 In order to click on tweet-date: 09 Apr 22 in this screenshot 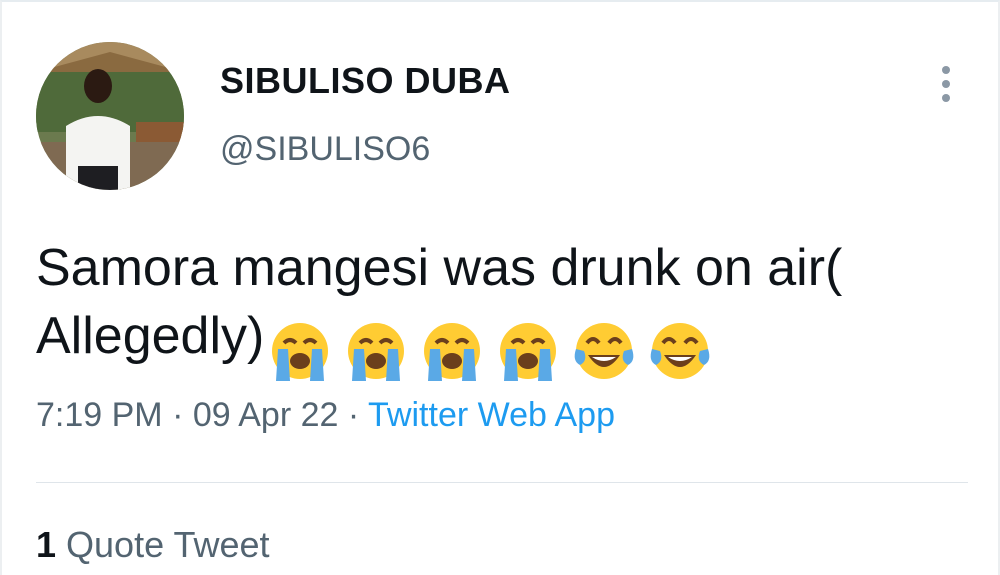, I will do `click(266, 415)`.